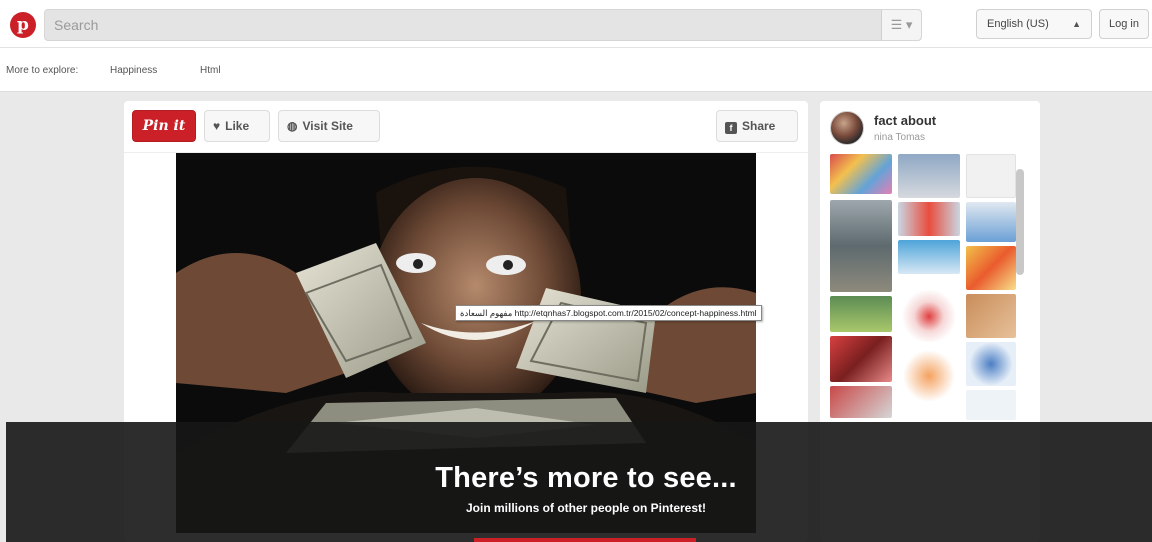 This screenshot has width=1152, height=542. I want to click on explore-label: More to explore:, so click(42, 70).